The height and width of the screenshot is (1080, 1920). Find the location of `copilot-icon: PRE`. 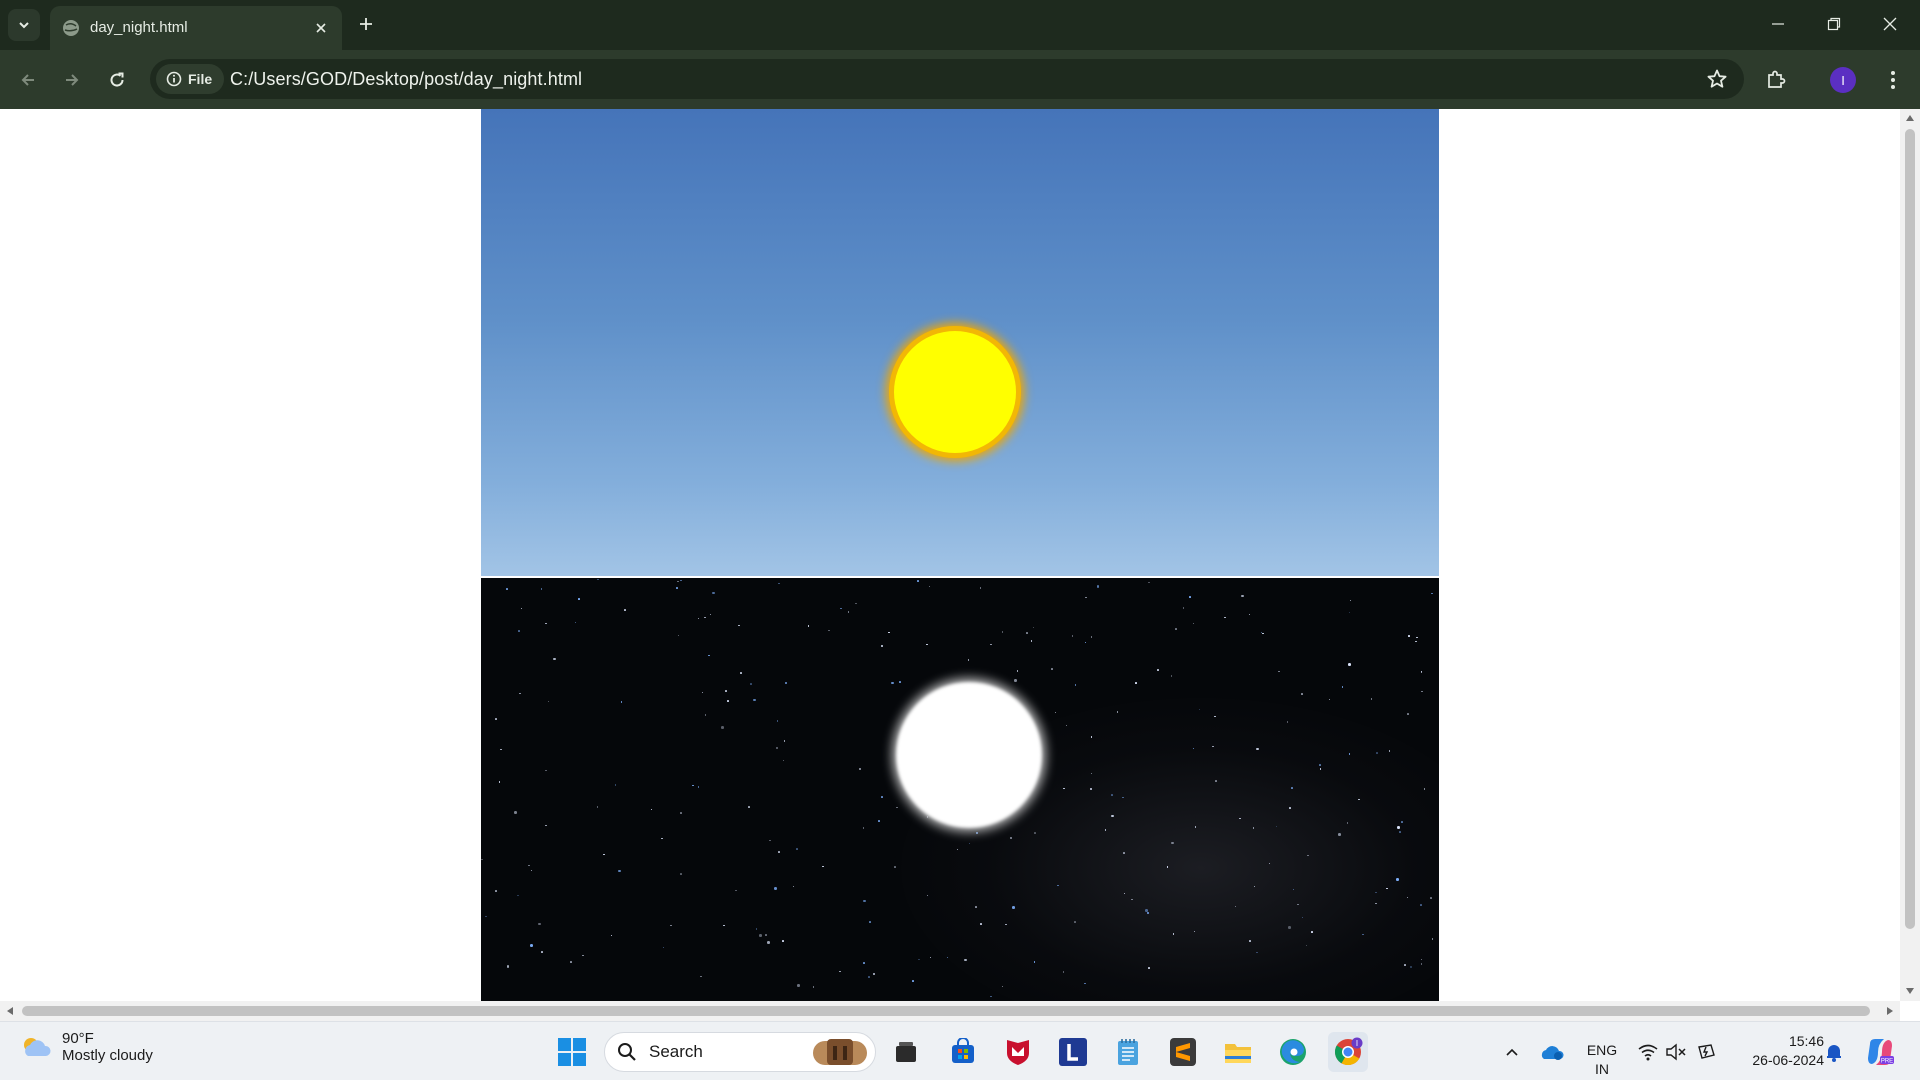

copilot-icon: PRE is located at coordinates (1881, 1052).